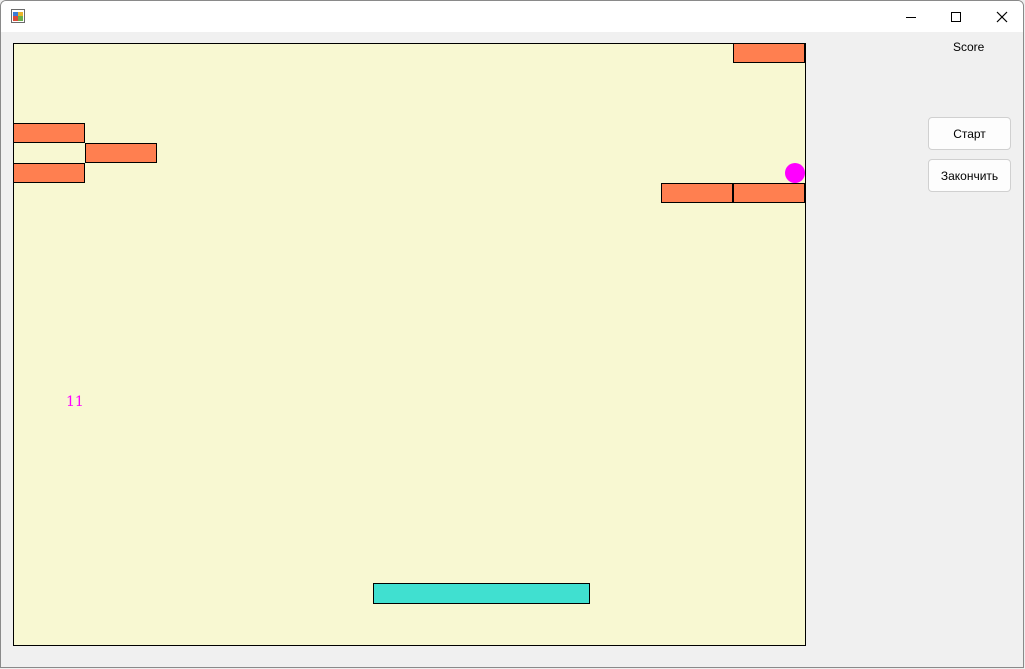 This screenshot has width=1025, height=669. What do you see at coordinates (481, 593) in the screenshot?
I see `paddle` at bounding box center [481, 593].